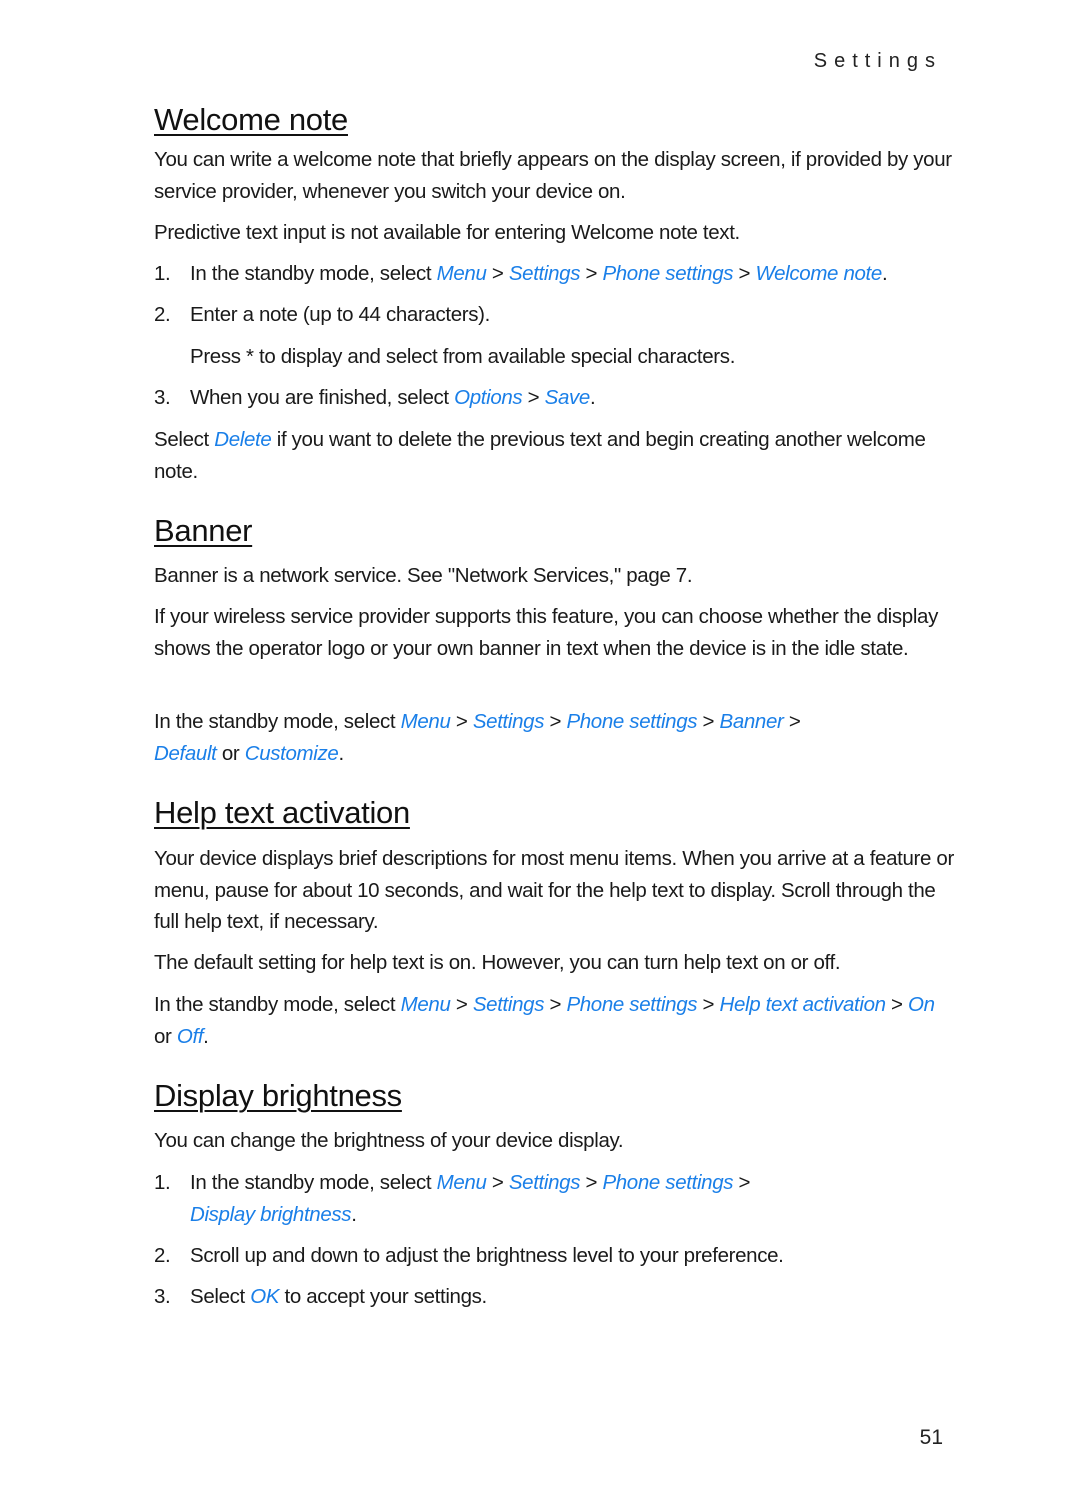 This screenshot has width=1080, height=1496. I want to click on section-title-welcome-note: Welcome note, so click(251, 119).